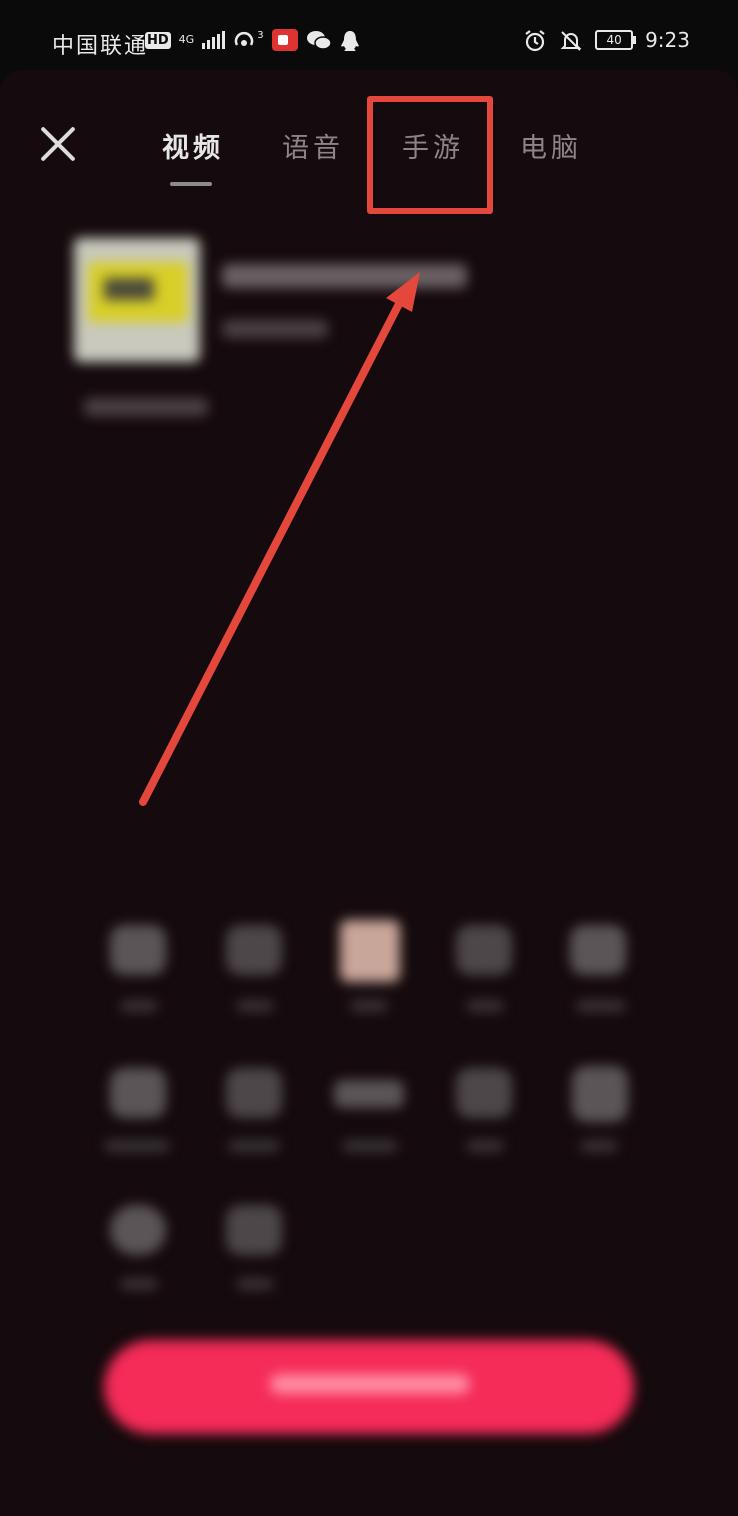 The image size is (738, 1516). Describe the element at coordinates (313, 145) in the screenshot. I see `tab-voice: 语音` at that location.